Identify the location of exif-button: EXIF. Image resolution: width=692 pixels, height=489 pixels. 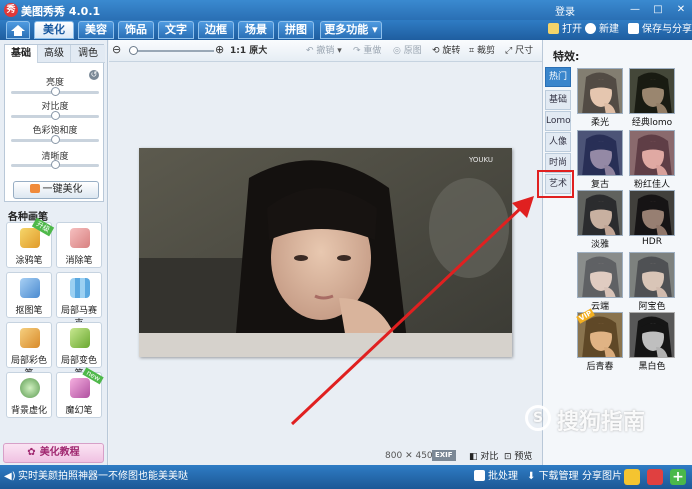
(444, 455).